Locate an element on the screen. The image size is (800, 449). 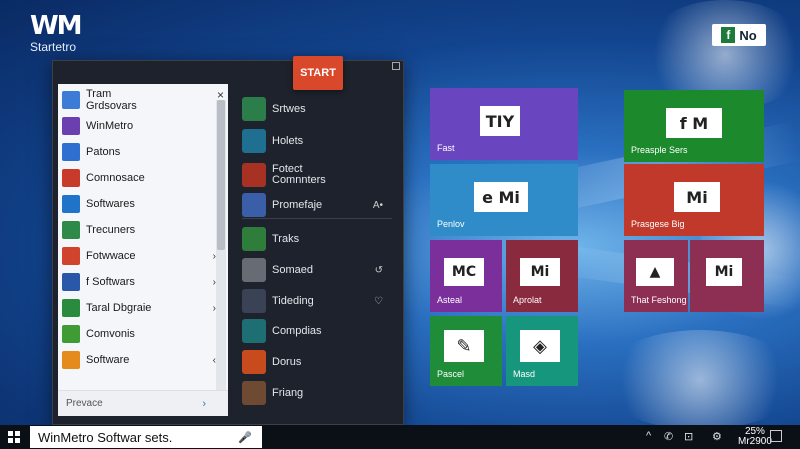
display-icon: ⊡ is located at coordinates (688, 436).